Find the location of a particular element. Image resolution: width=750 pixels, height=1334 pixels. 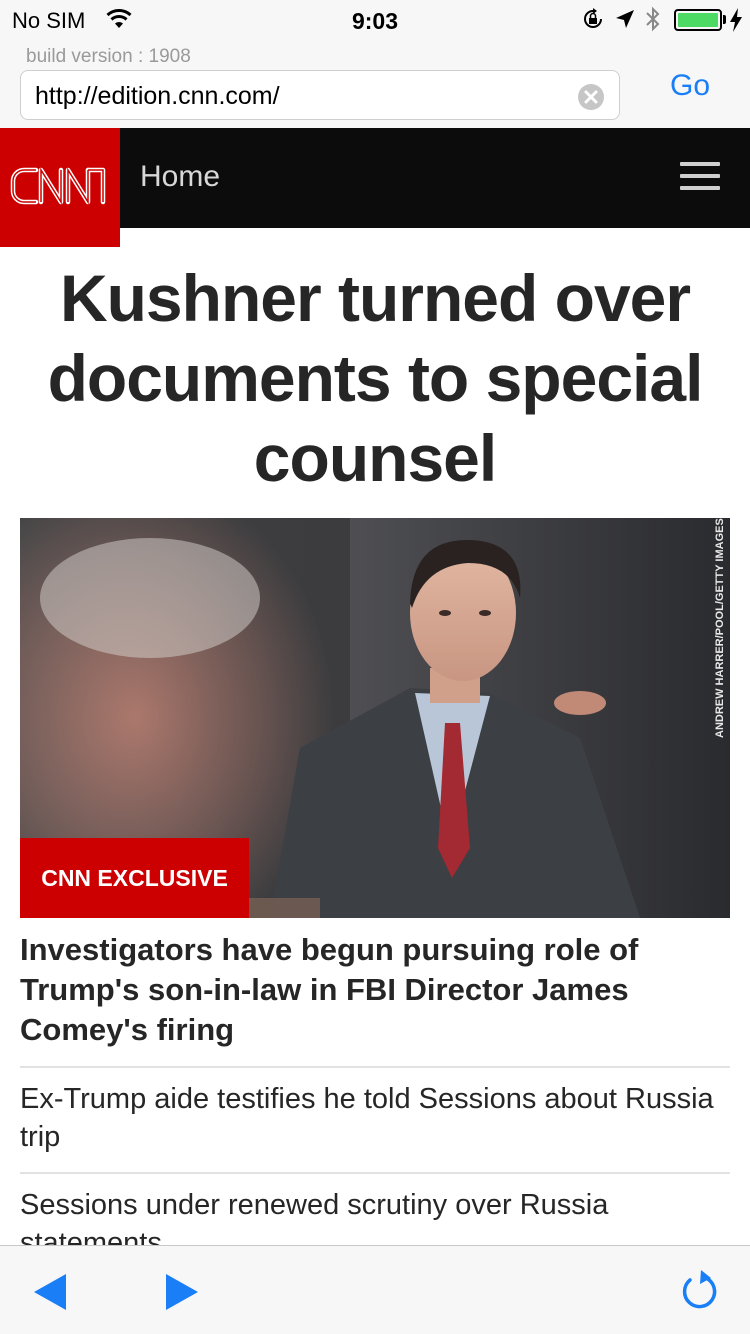

status-bar: No SIM 9:03 is located at coordinates (375, 20).